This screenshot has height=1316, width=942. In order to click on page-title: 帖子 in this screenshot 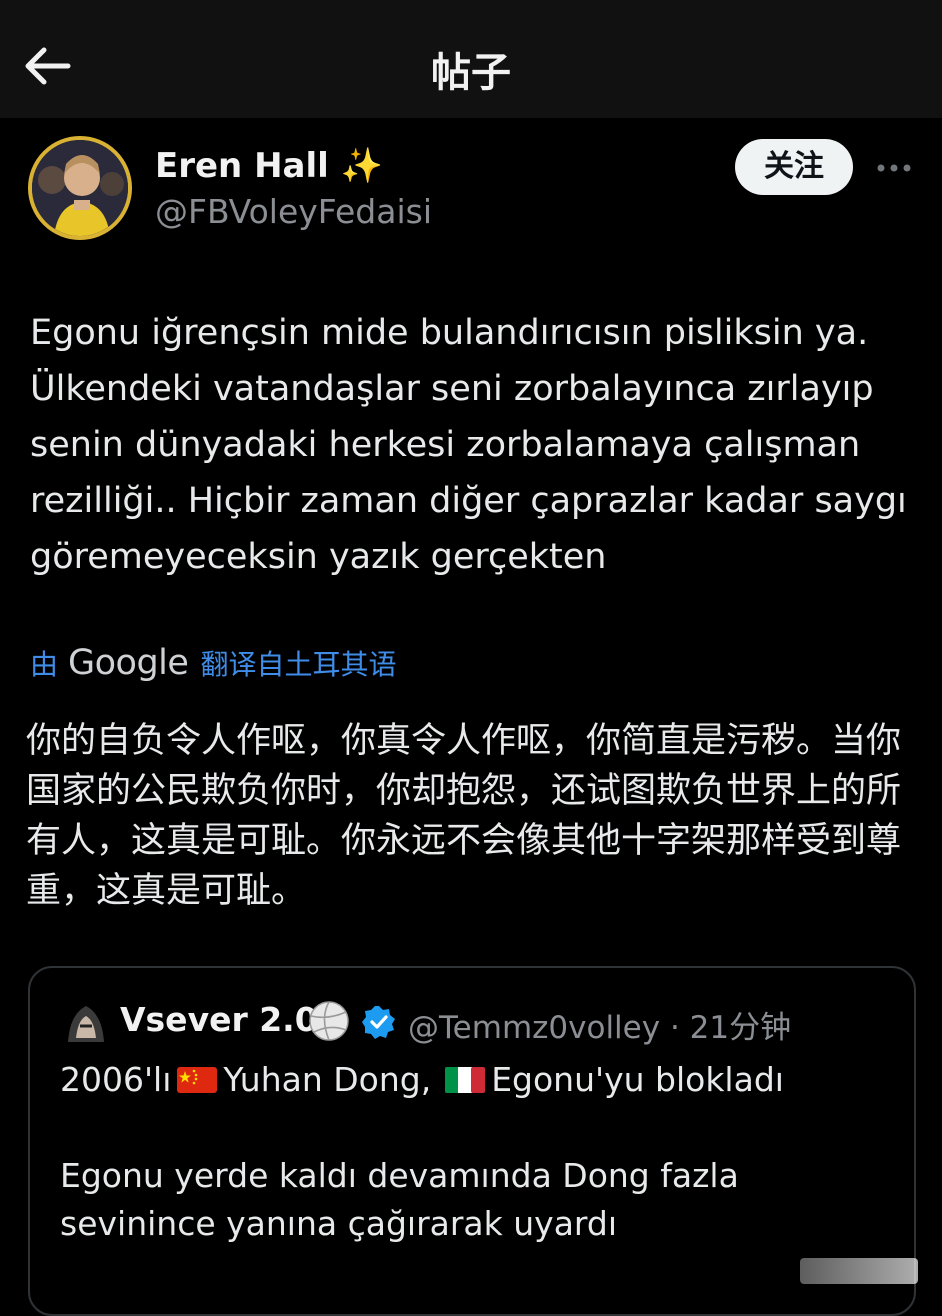, I will do `click(471, 73)`.